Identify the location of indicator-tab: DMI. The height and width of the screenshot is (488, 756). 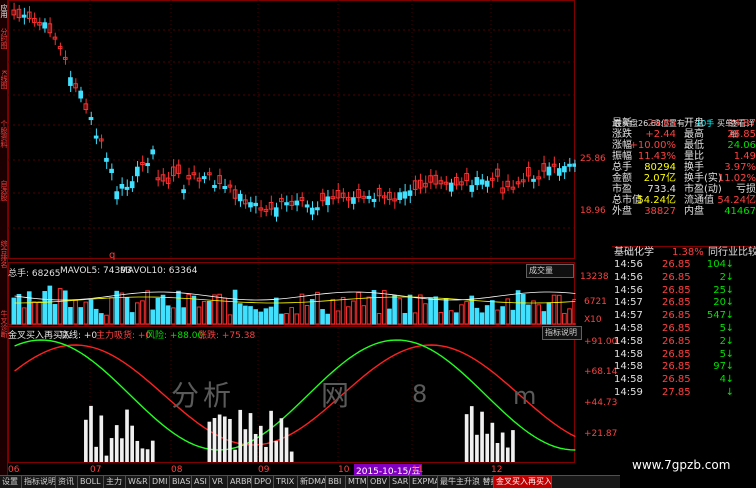
(160, 482).